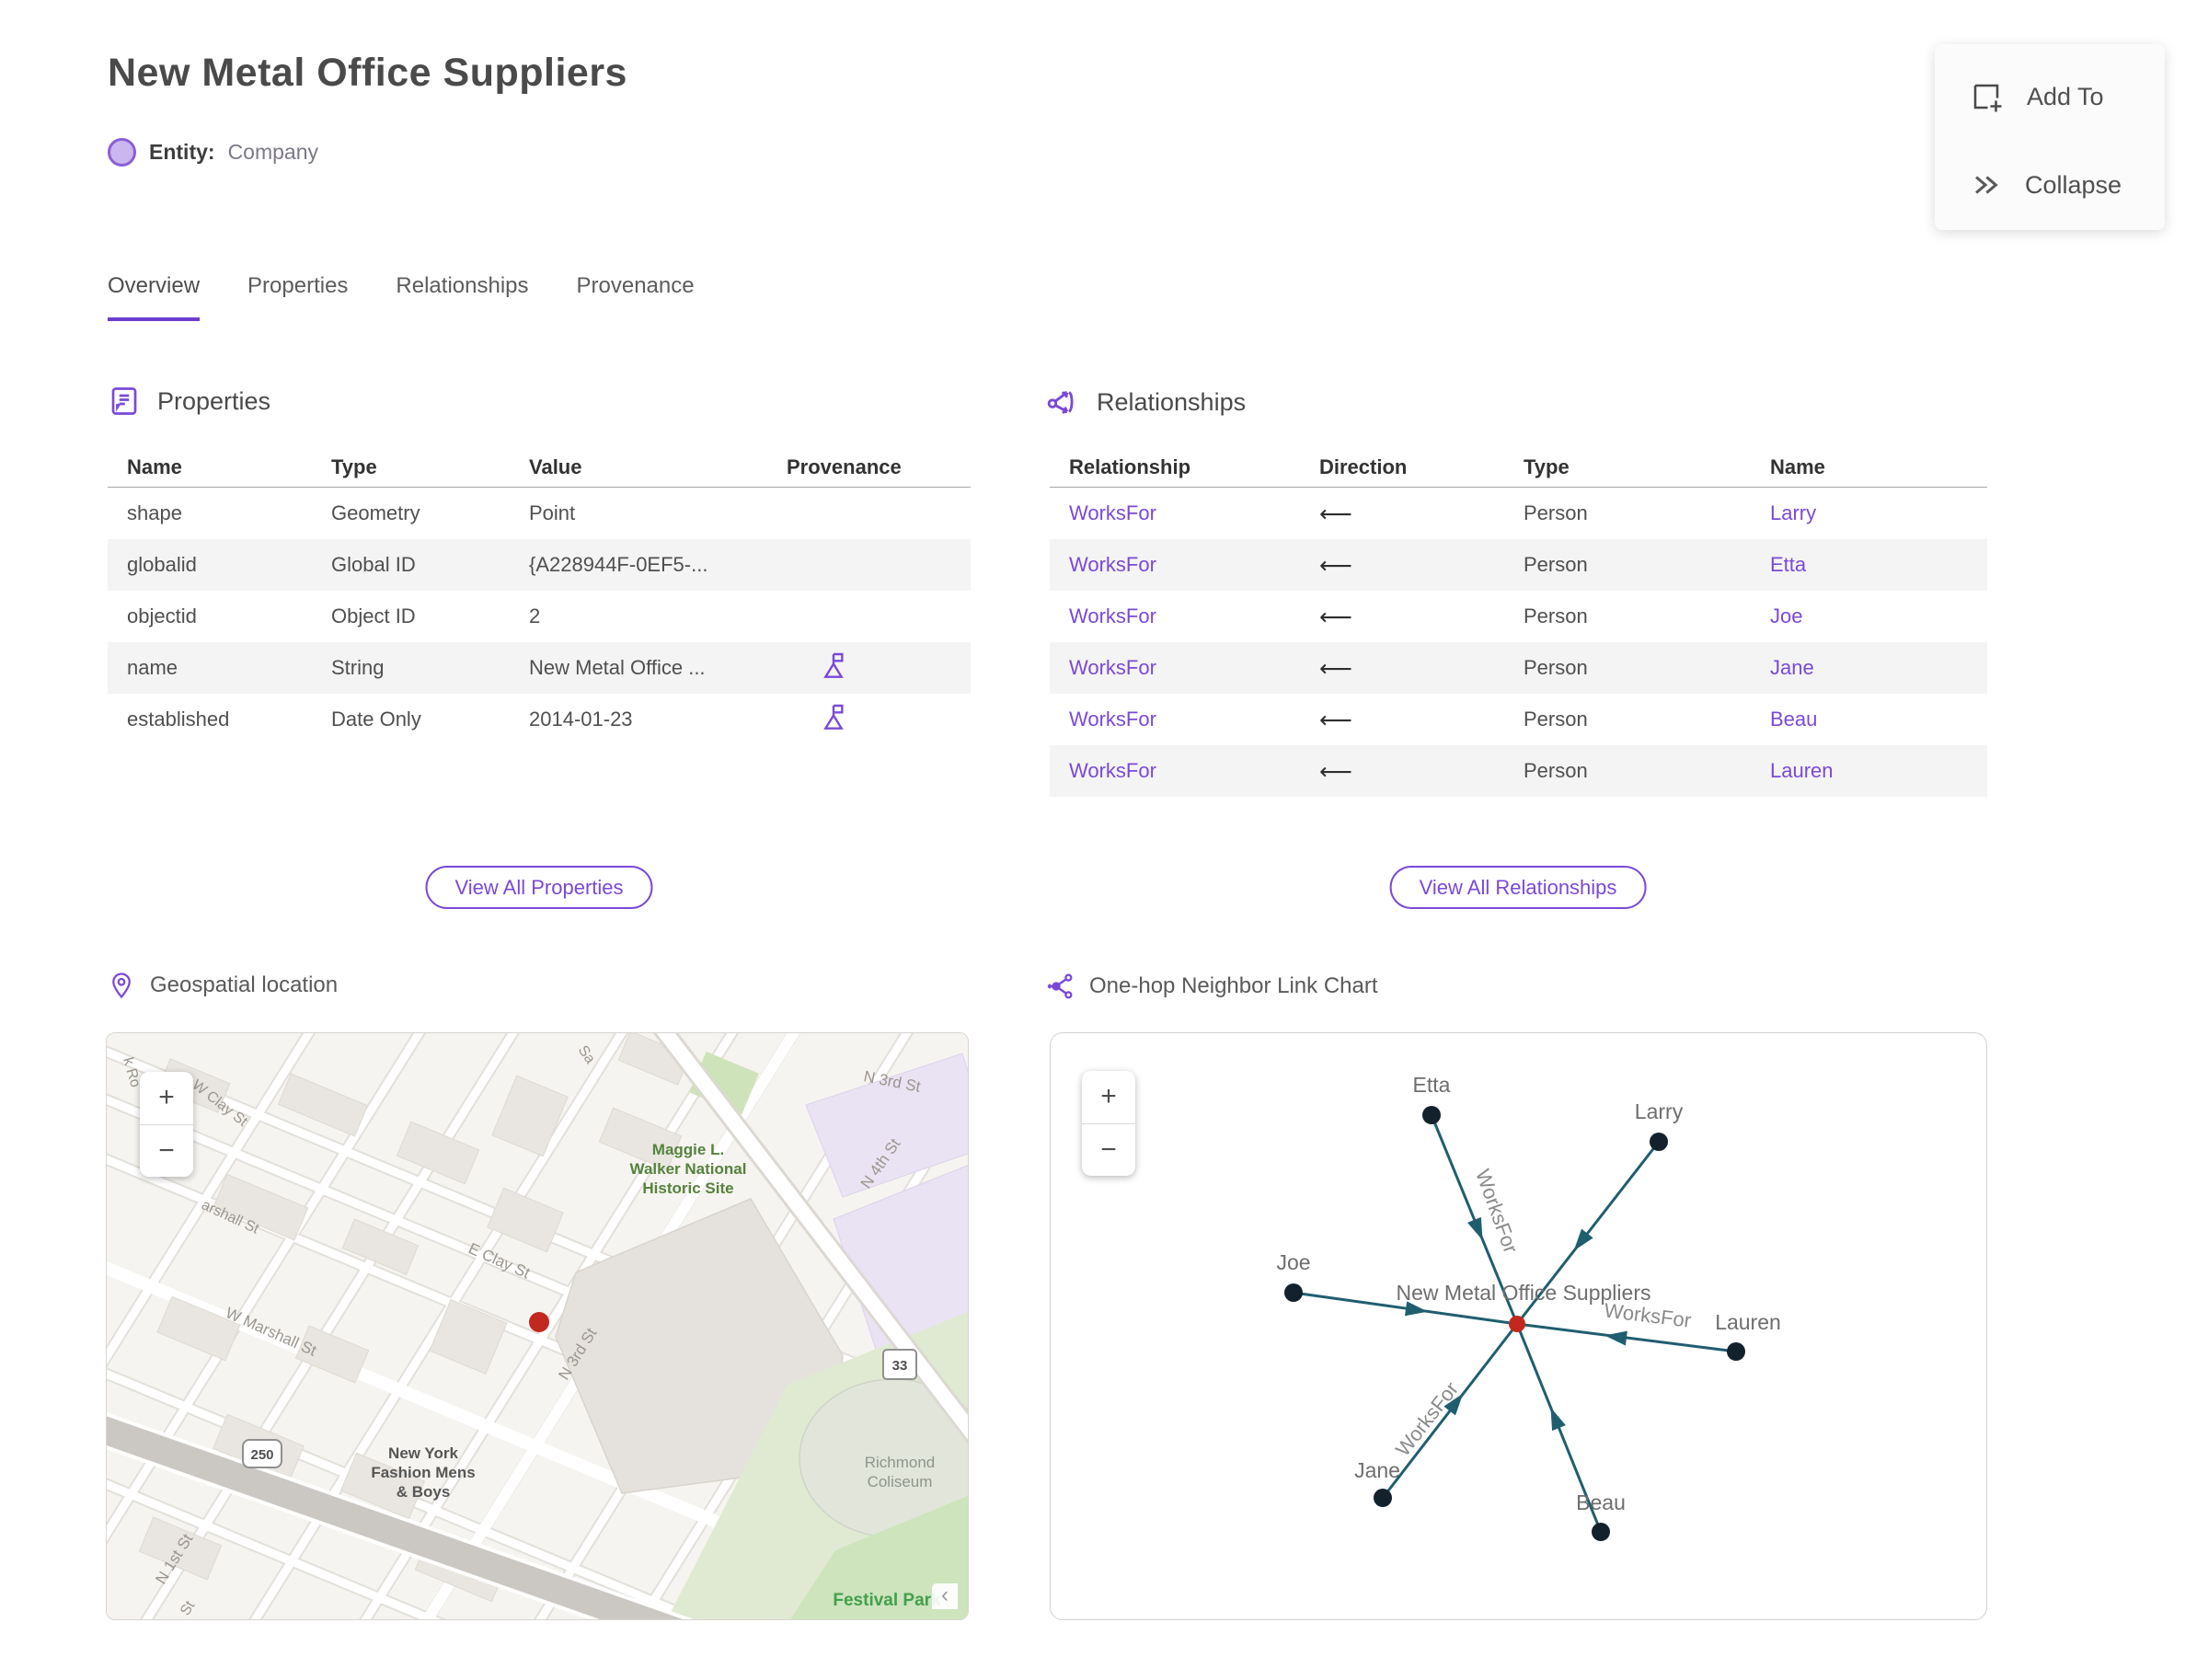  What do you see at coordinates (1869, 719) in the screenshot?
I see `entity-link: Beau` at bounding box center [1869, 719].